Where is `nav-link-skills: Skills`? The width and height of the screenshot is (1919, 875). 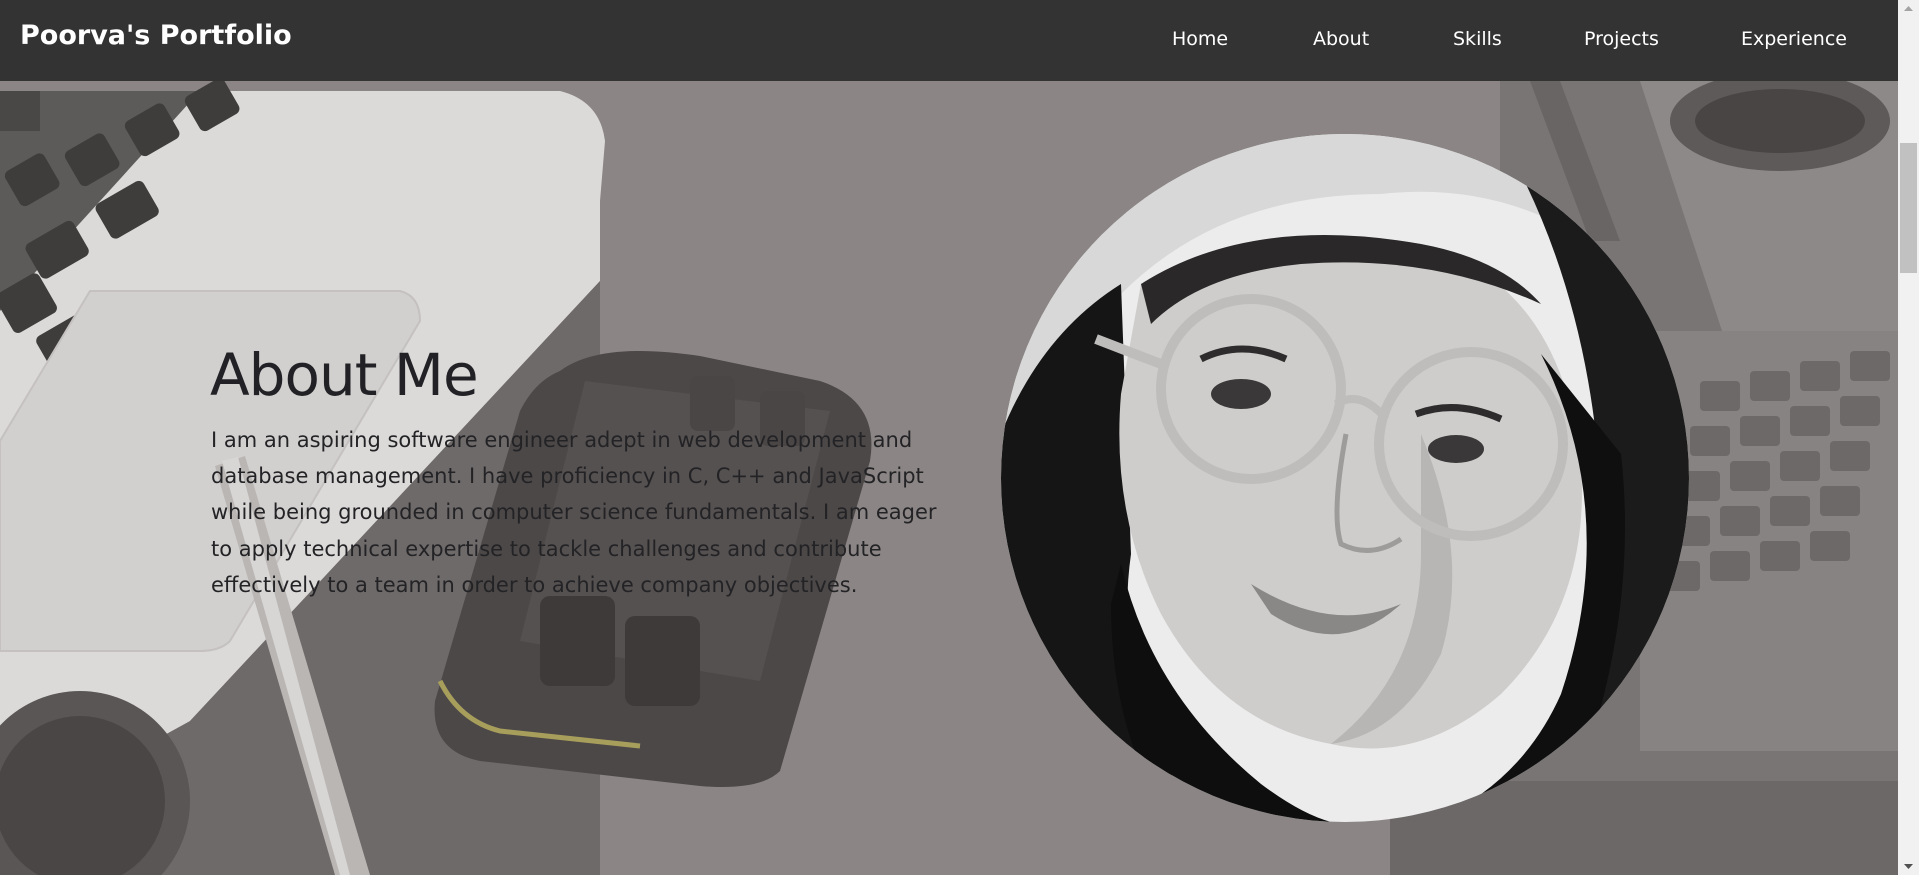
nav-link-skills: Skills is located at coordinates (1477, 39).